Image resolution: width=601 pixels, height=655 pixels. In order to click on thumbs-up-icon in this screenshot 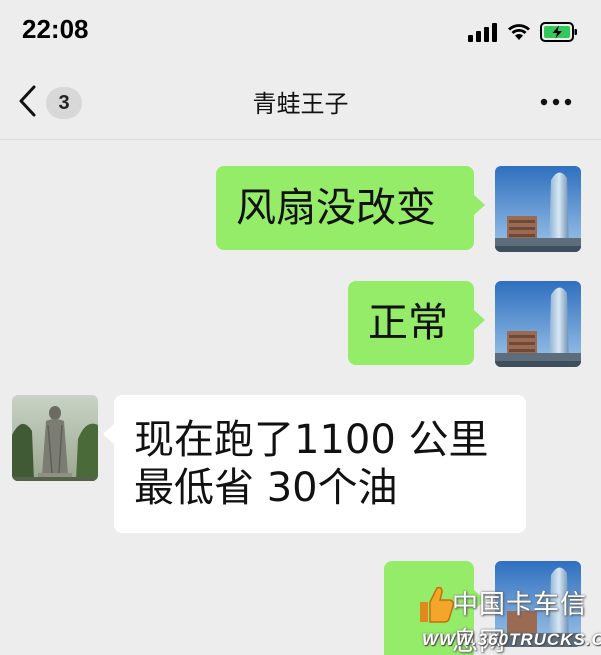, I will do `click(437, 604)`.